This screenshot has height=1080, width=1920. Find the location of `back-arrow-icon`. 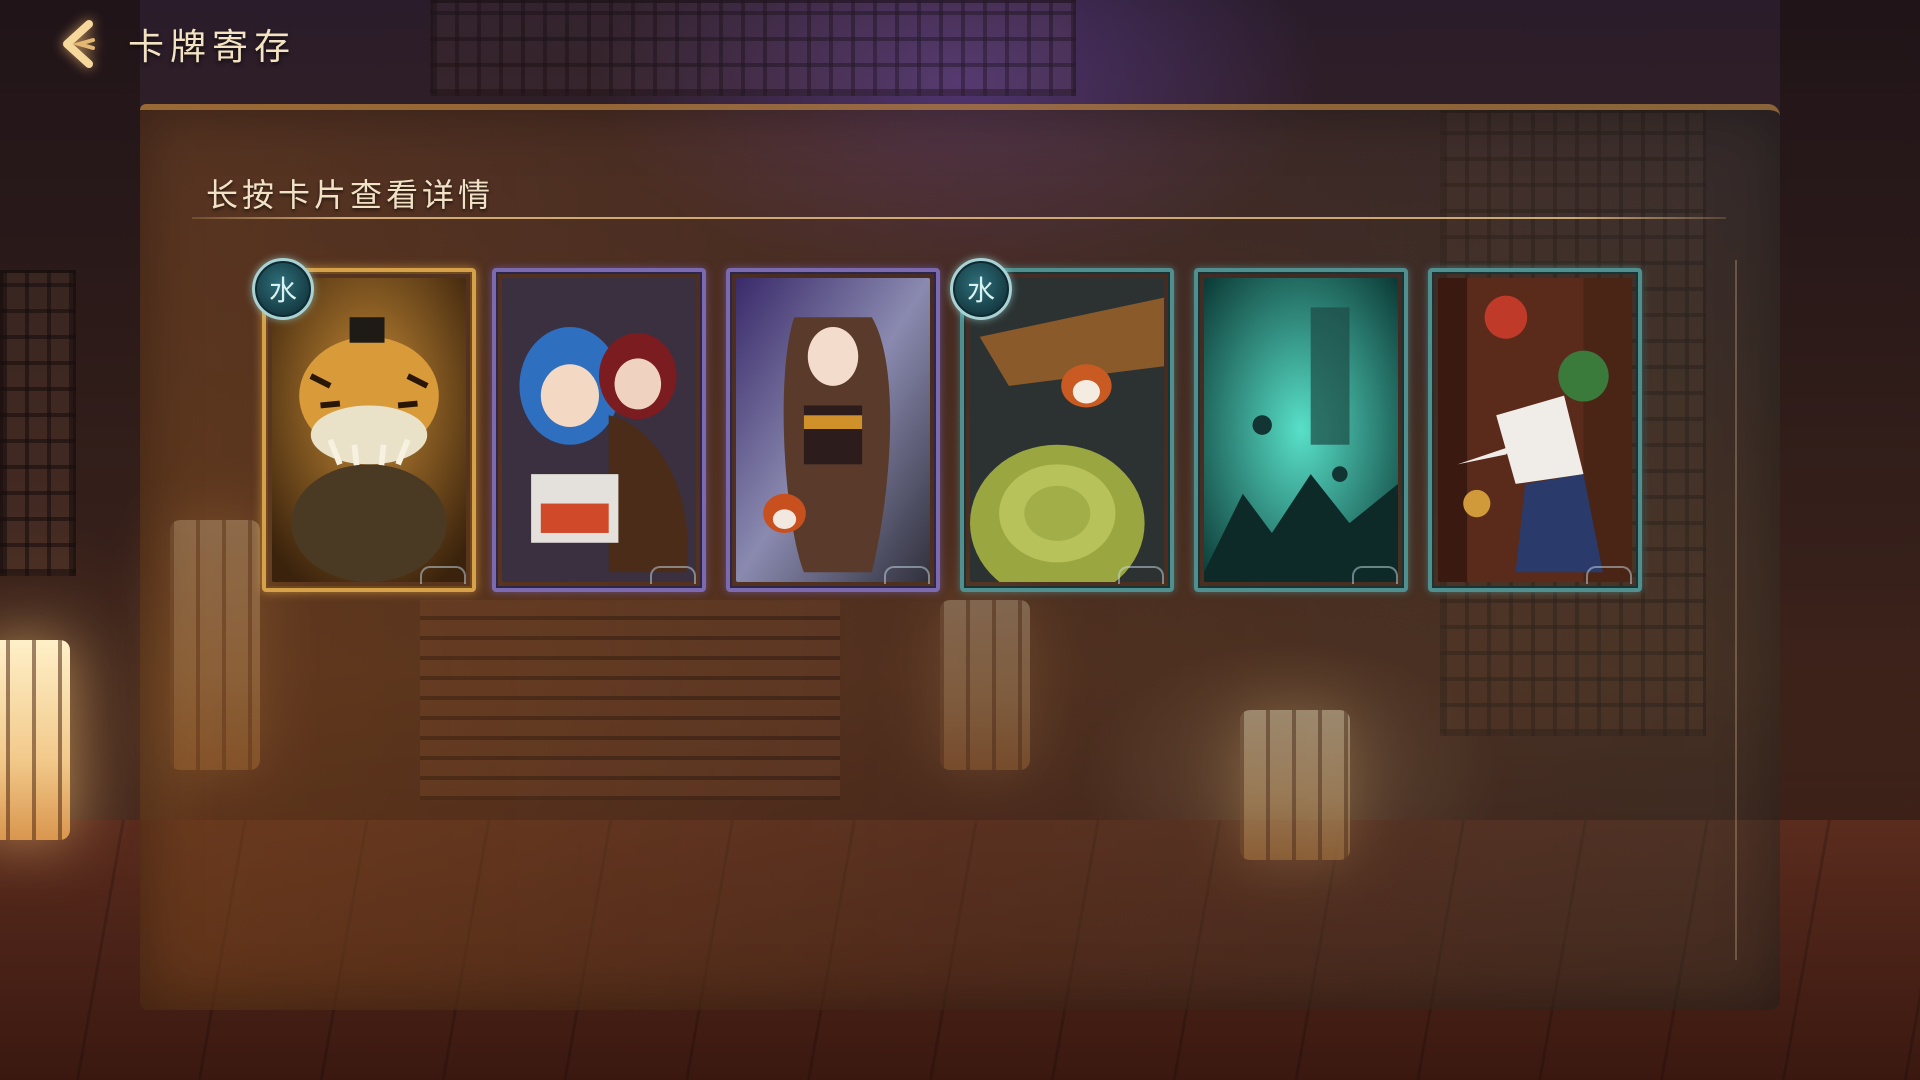

back-arrow-icon is located at coordinates (79, 44).